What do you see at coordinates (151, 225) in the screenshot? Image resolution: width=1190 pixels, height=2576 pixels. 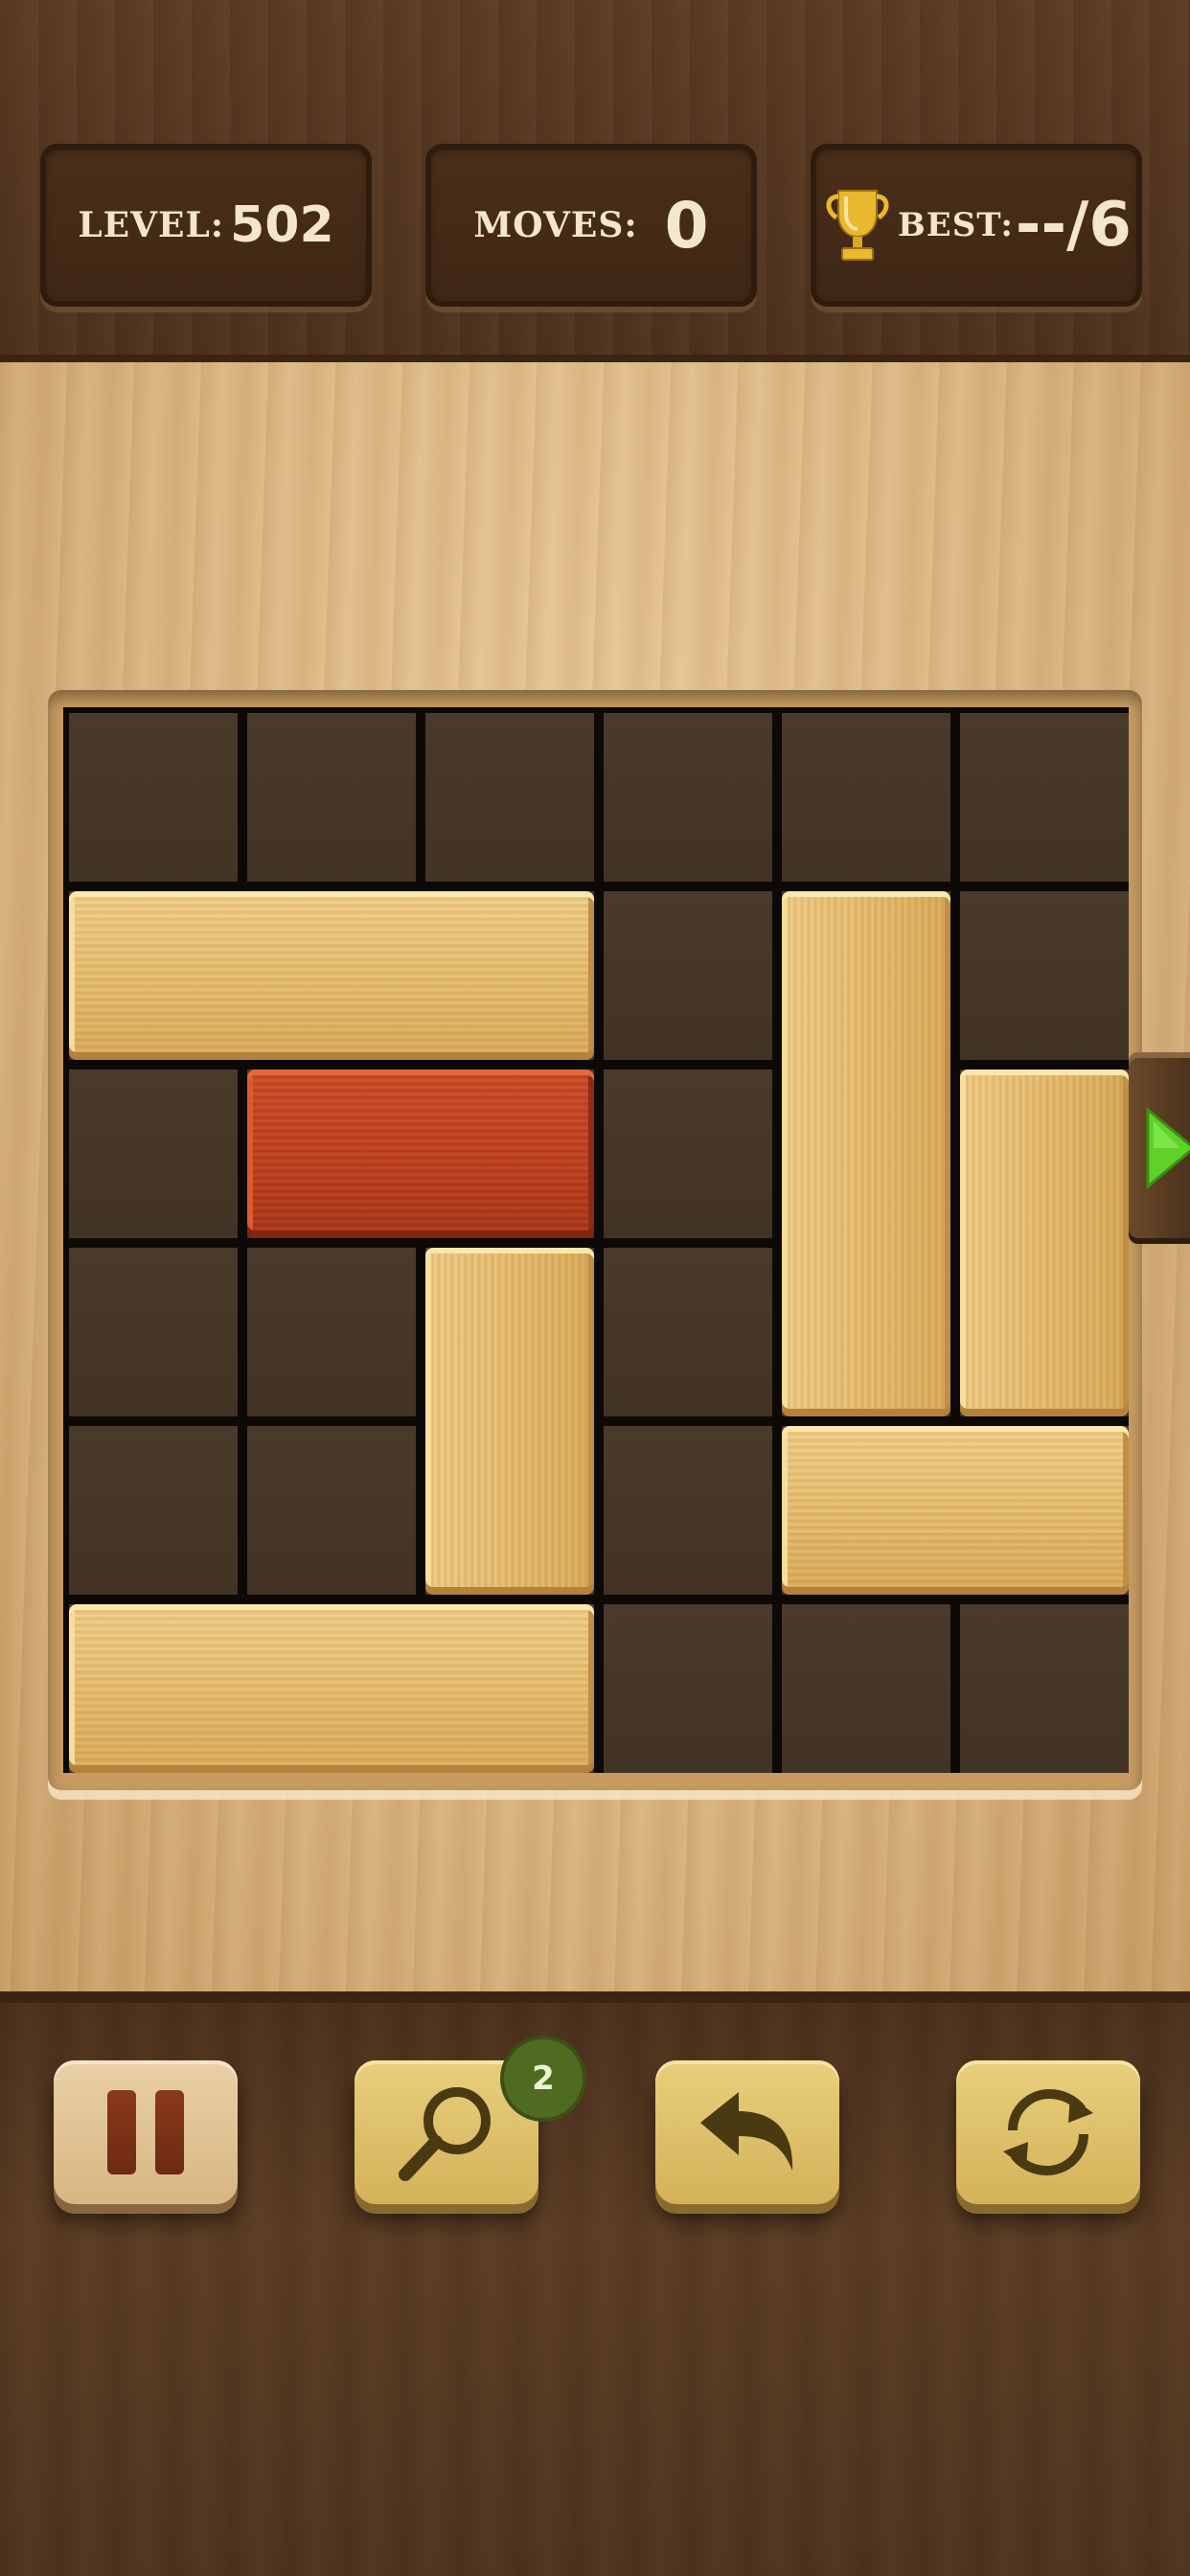 I see `level-label: LEVEL:` at bounding box center [151, 225].